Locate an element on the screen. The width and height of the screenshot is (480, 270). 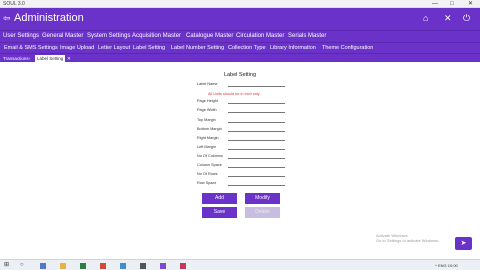
maximize-button: □ is located at coordinates (452, 4).